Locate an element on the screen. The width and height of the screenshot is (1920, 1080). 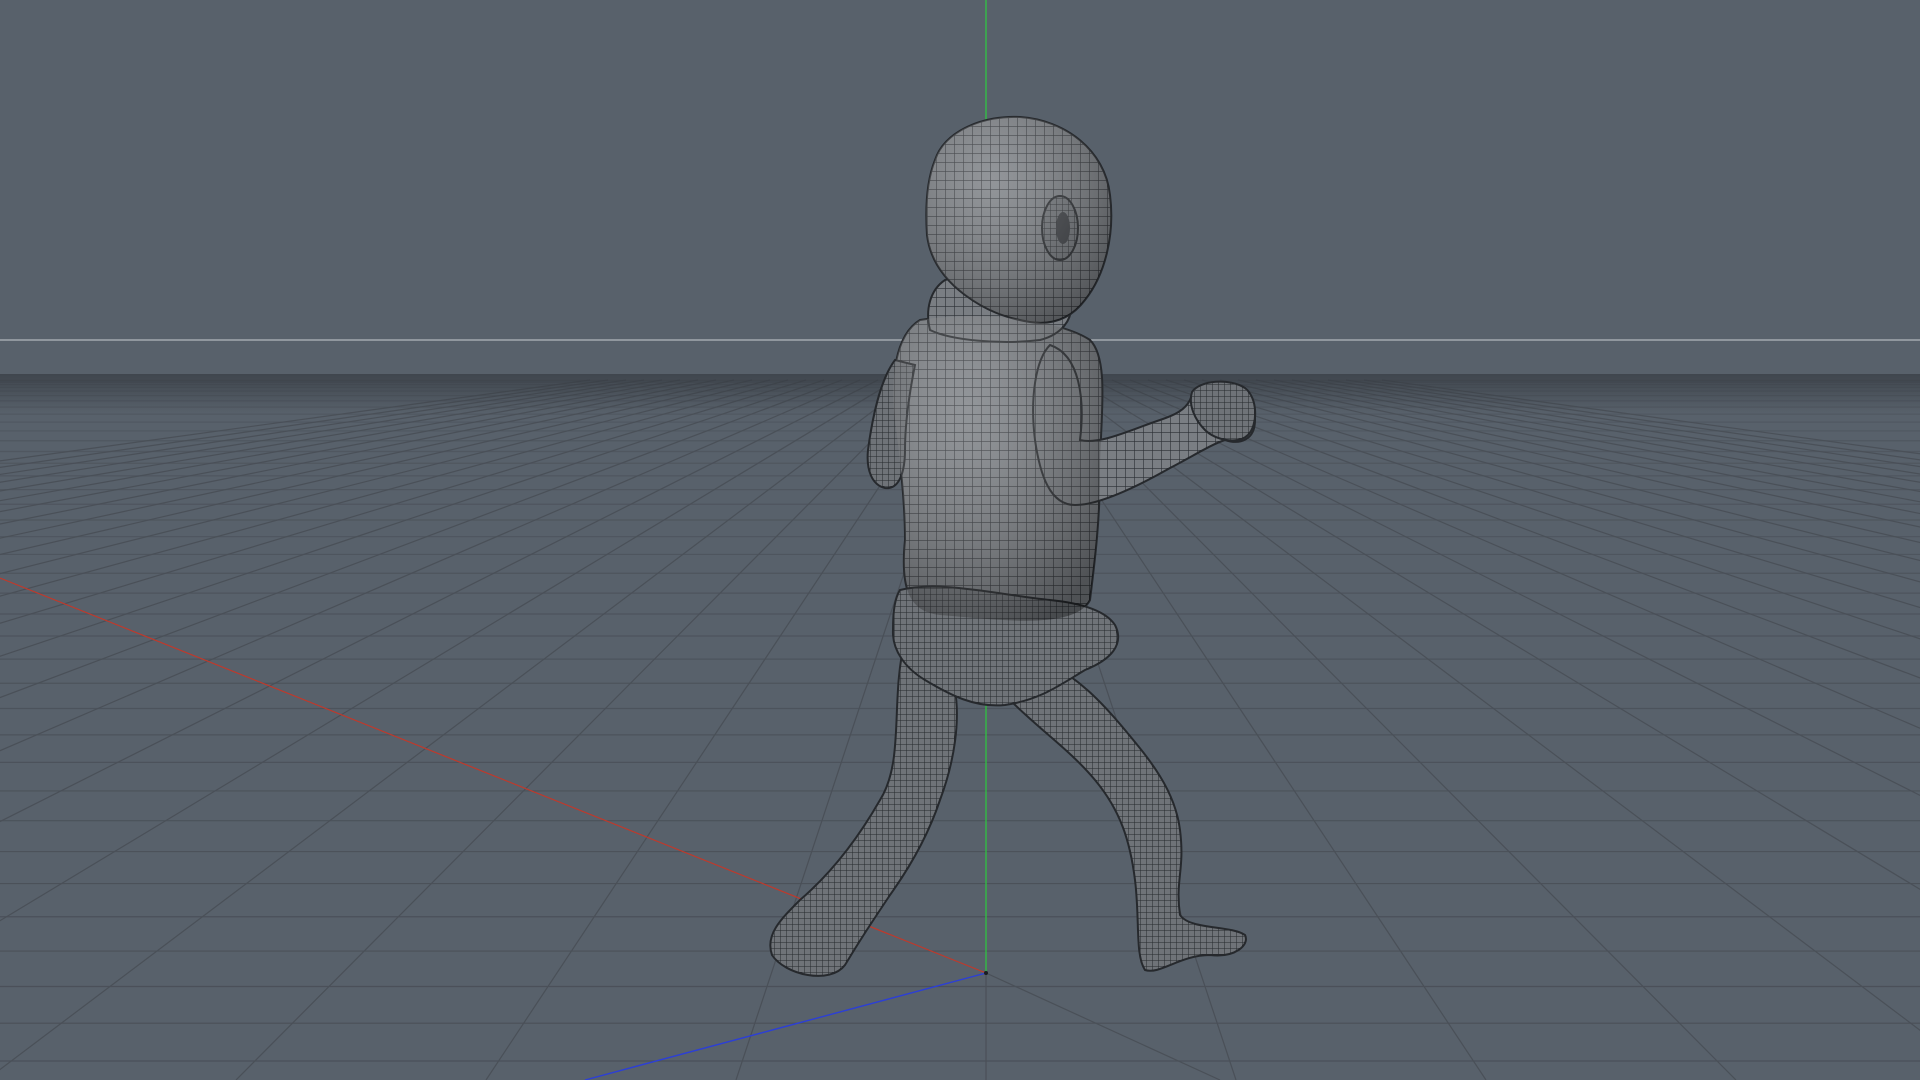
world-origin is located at coordinates (986, 973).